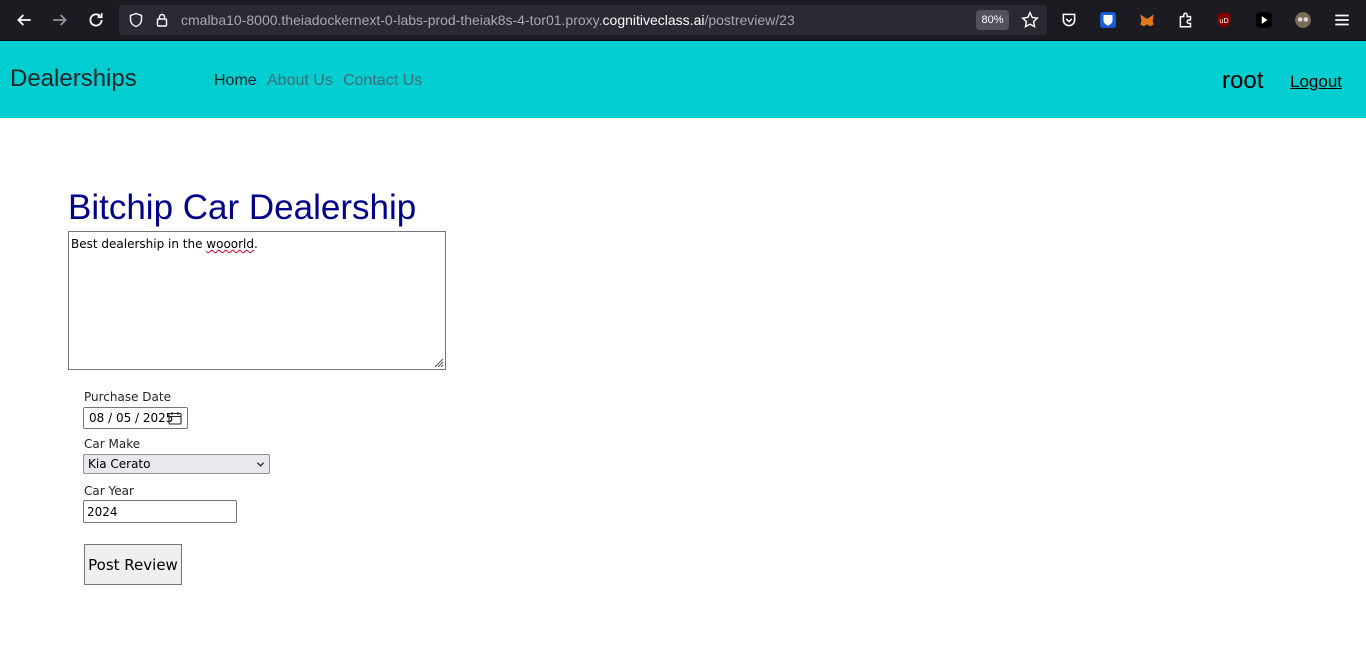  I want to click on nav-link-about: About Us, so click(300, 81).